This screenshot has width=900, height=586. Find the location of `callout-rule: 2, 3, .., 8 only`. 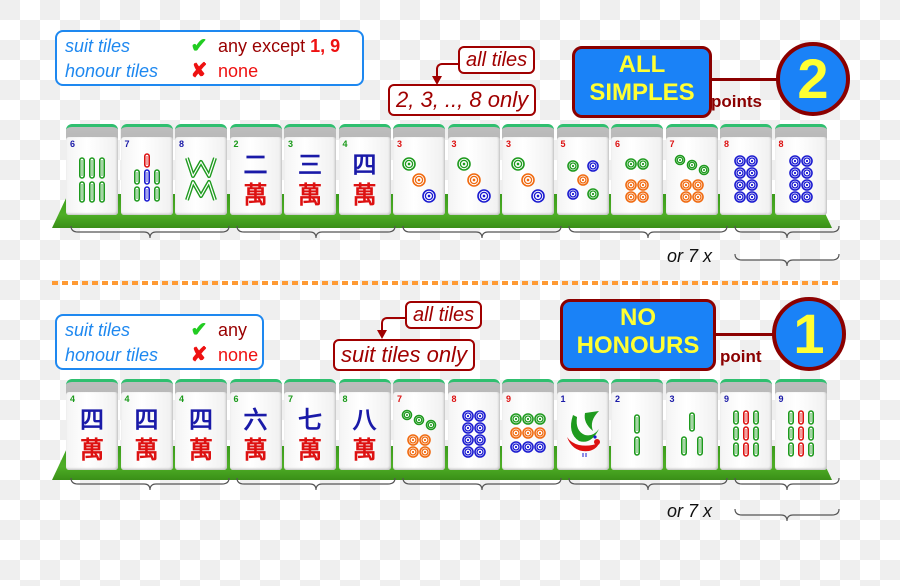

callout-rule: 2, 3, .., 8 only is located at coordinates (462, 100).